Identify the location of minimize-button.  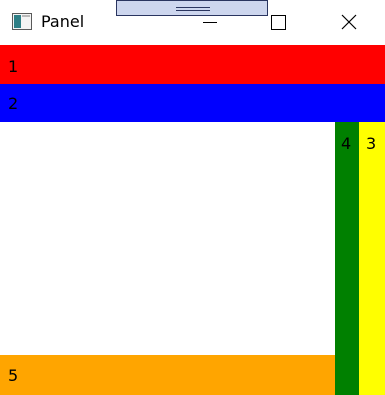
(210, 22).